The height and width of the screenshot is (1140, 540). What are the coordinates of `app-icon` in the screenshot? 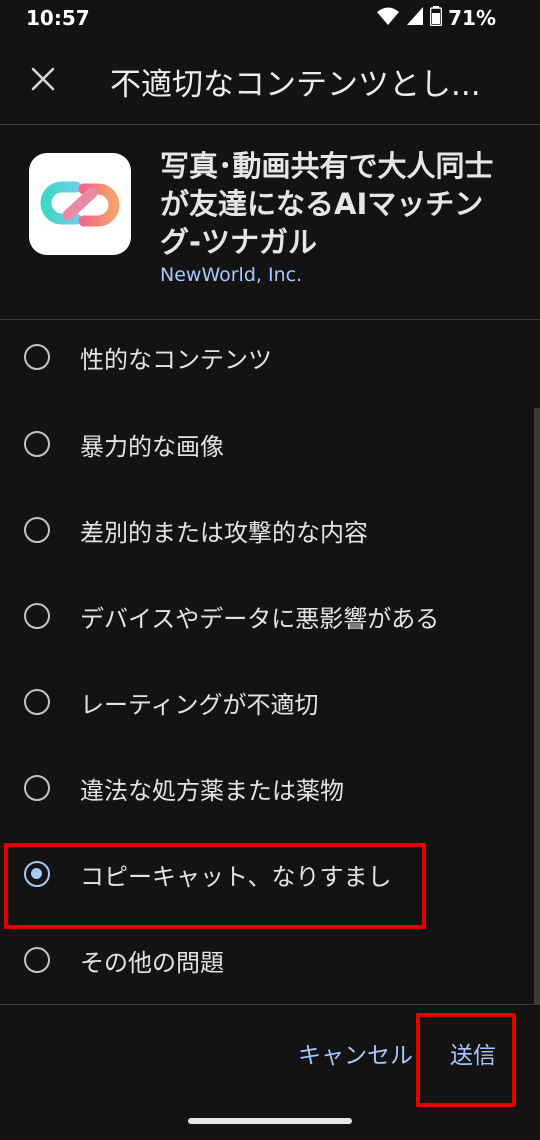 It's located at (80, 204).